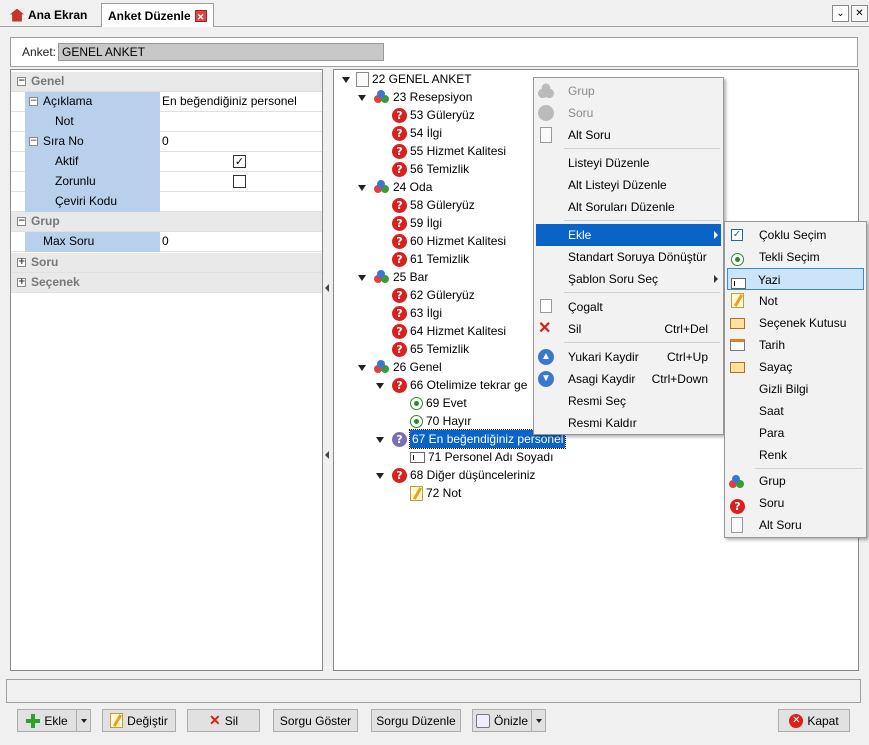 The width and height of the screenshot is (869, 745). Describe the element at coordinates (328, 370) in the screenshot. I see `panel-splitter` at that location.